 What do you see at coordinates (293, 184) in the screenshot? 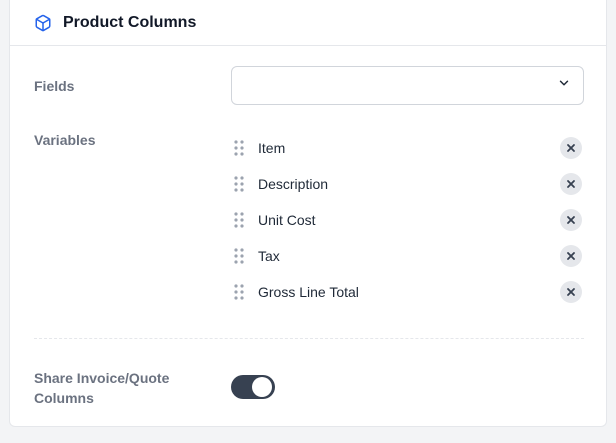
I see `variable-label: Description` at bounding box center [293, 184].